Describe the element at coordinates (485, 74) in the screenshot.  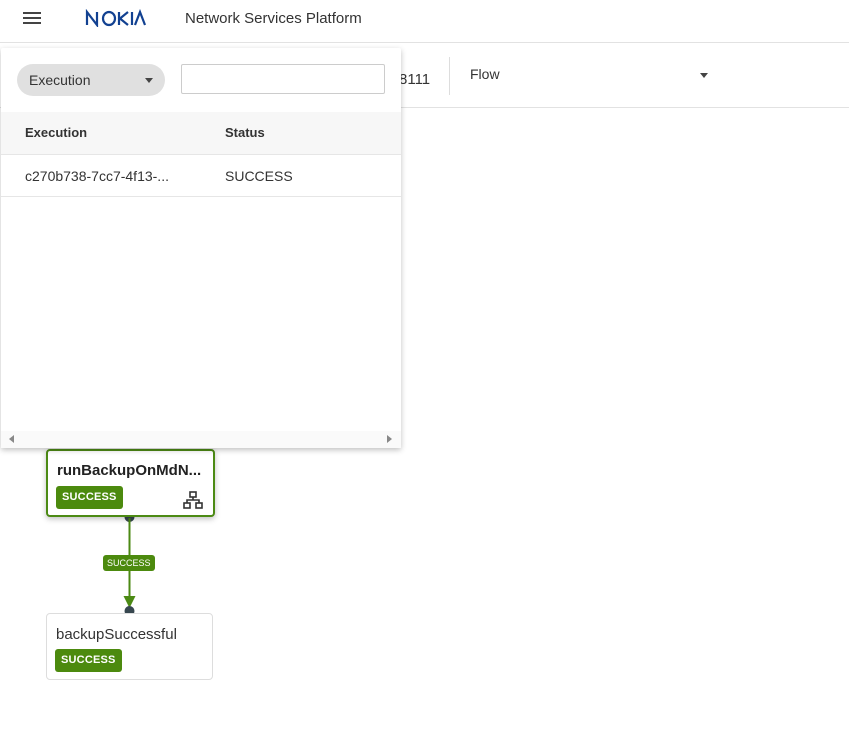
I see `view-select-value: Flow` at that location.